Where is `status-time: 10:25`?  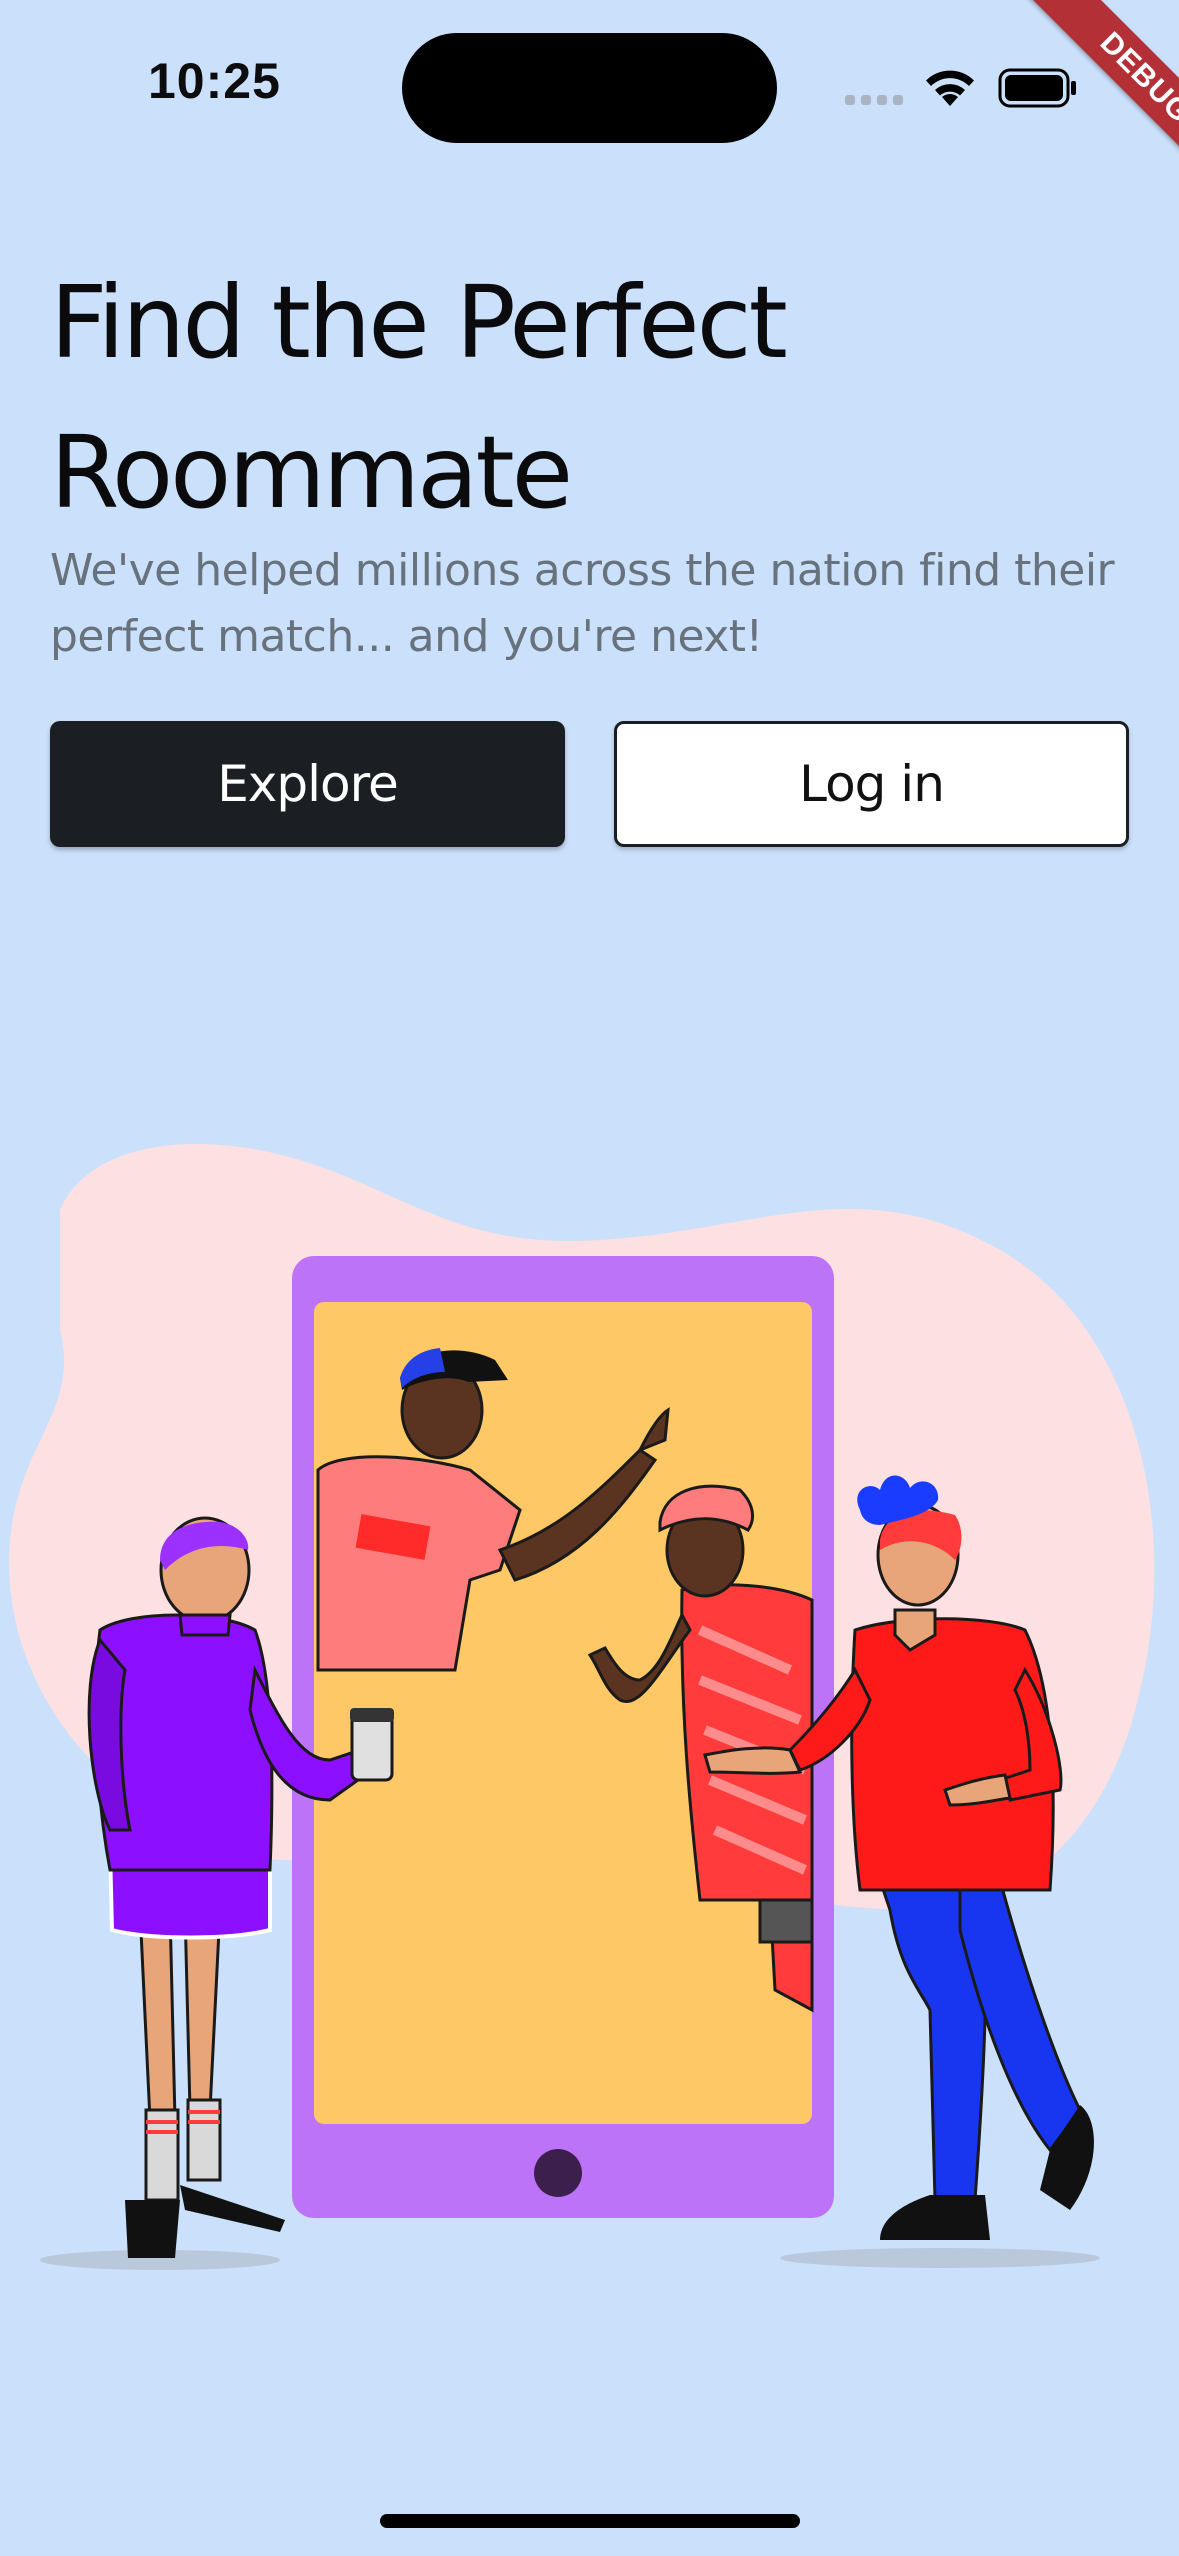
status-time: 10:25 is located at coordinates (214, 81).